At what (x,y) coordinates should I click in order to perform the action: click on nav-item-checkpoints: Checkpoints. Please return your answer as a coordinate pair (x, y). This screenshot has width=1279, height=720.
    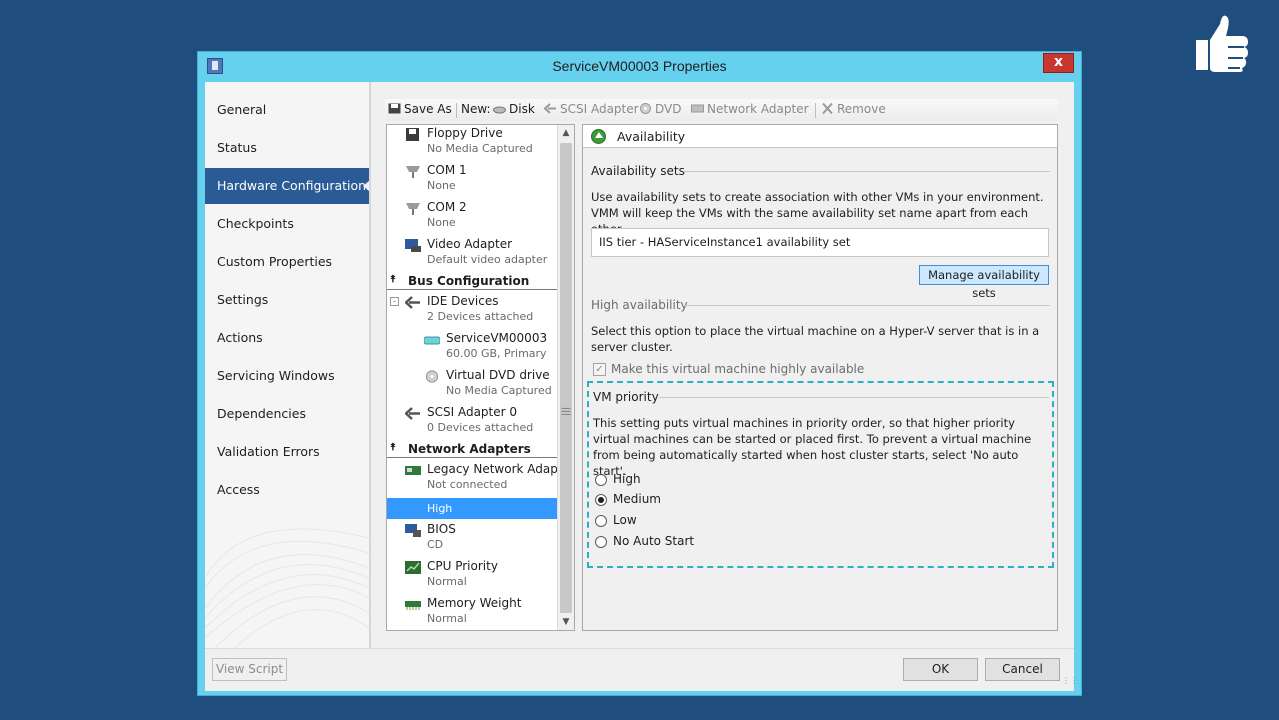
    Looking at the image, I should click on (287, 224).